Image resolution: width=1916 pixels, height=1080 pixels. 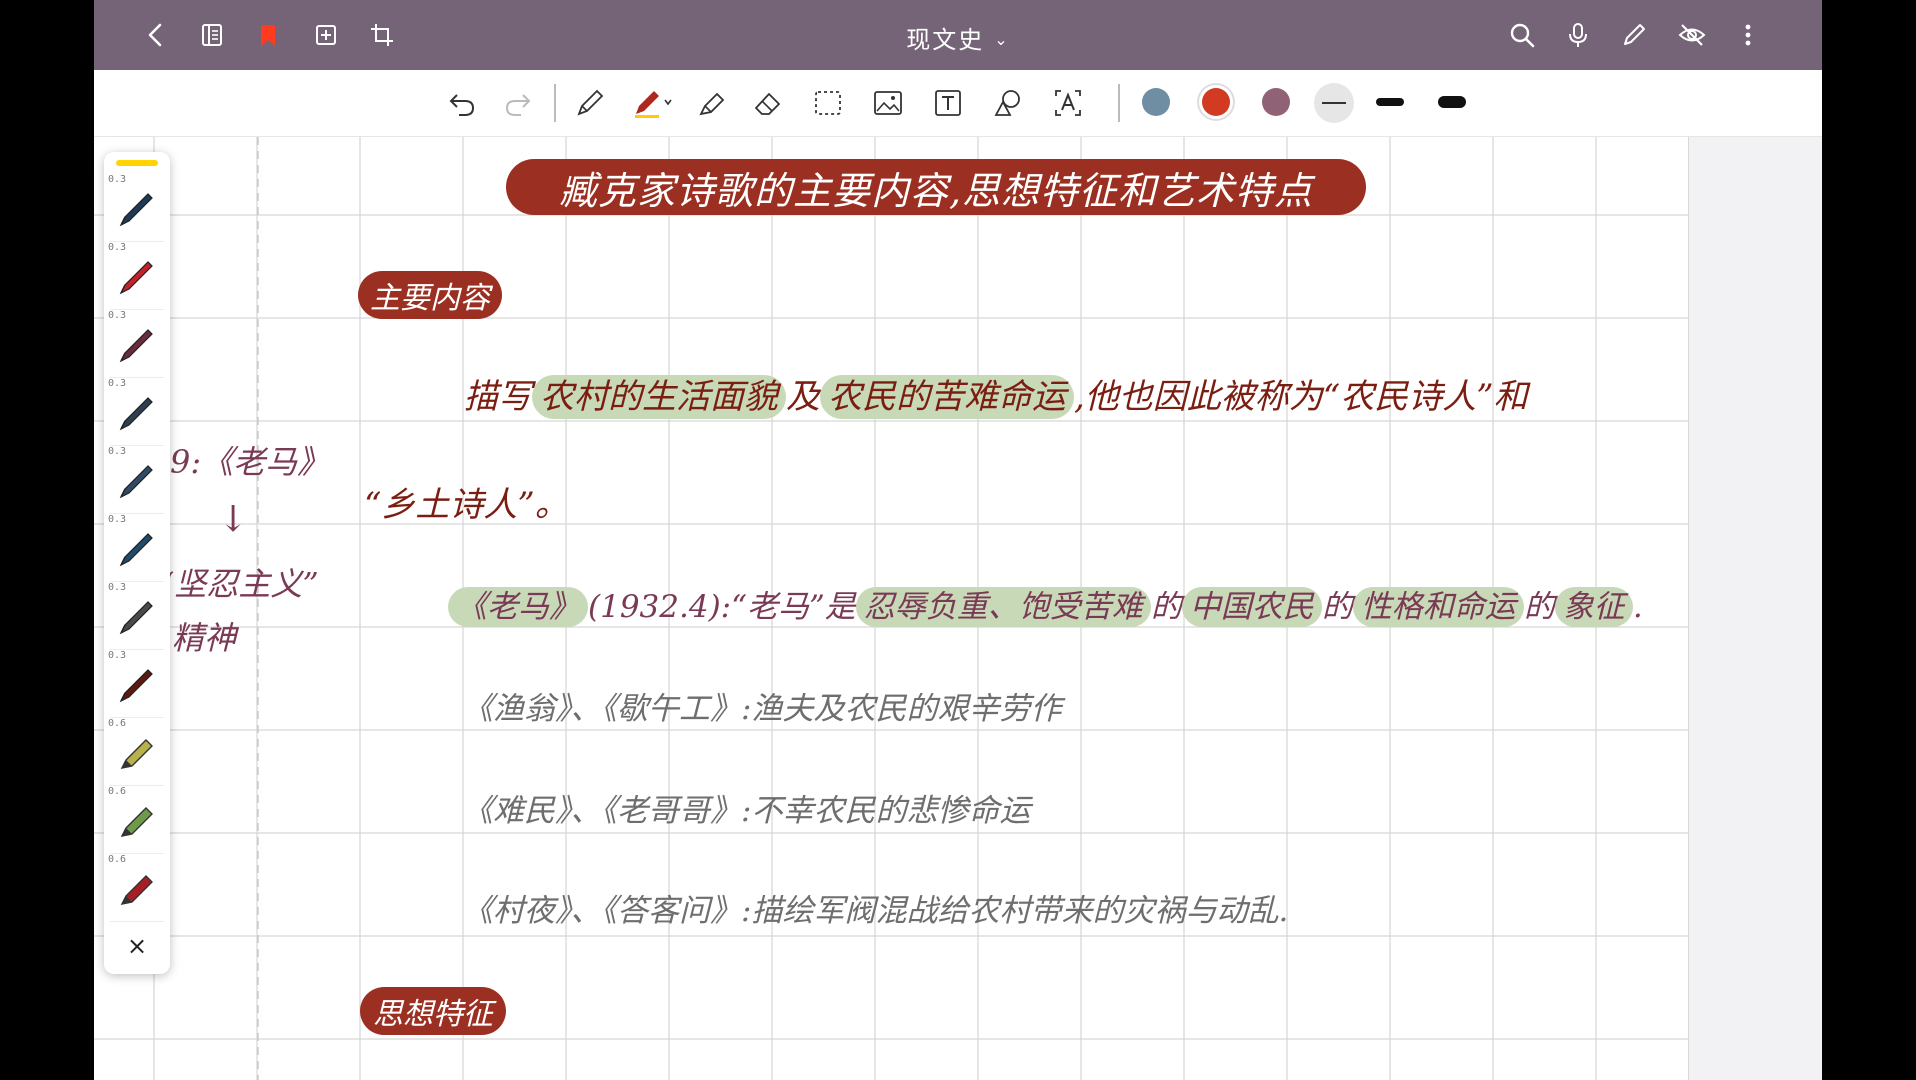 What do you see at coordinates (433, 1011) in the screenshot?
I see `section-heading-thought-features: 思想特征` at bounding box center [433, 1011].